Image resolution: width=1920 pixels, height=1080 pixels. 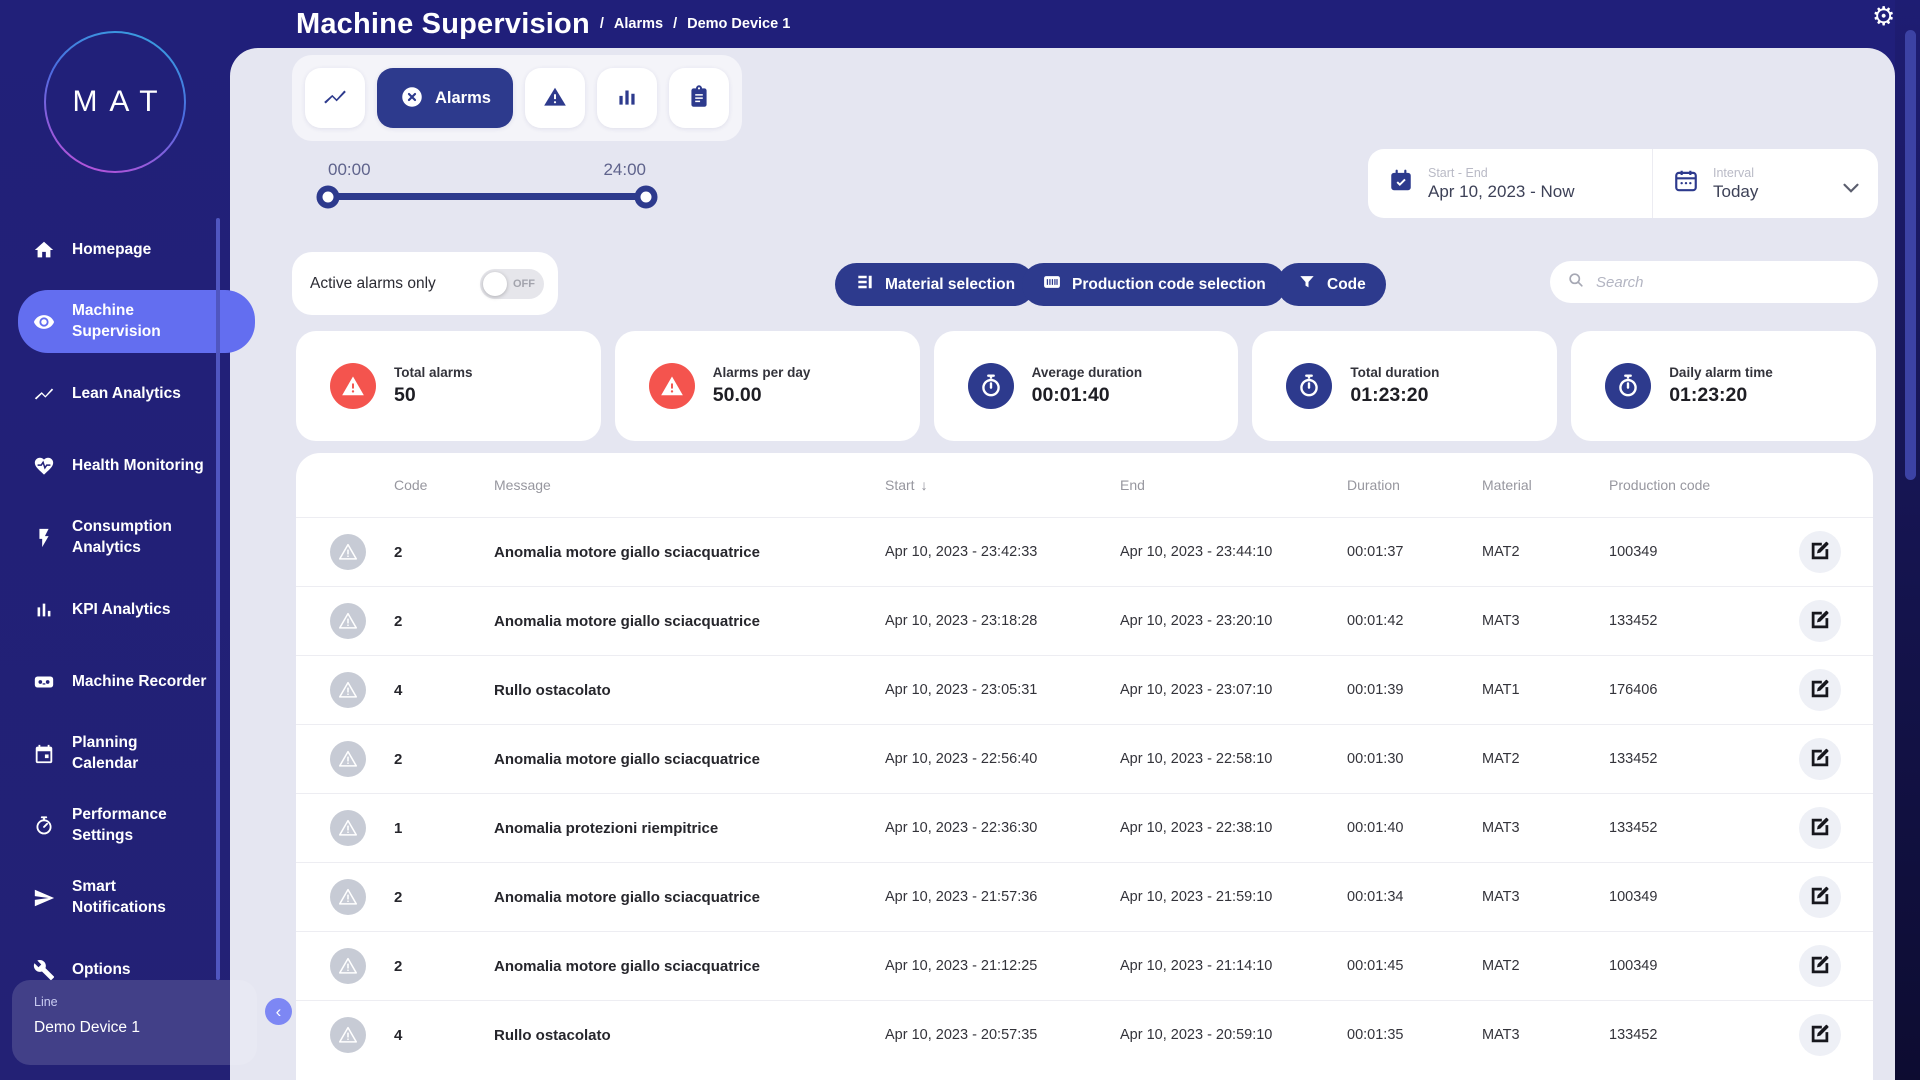 I want to click on start-end-picker: Start - End Apr 10, 2023 - Now, so click(x=1510, y=183).